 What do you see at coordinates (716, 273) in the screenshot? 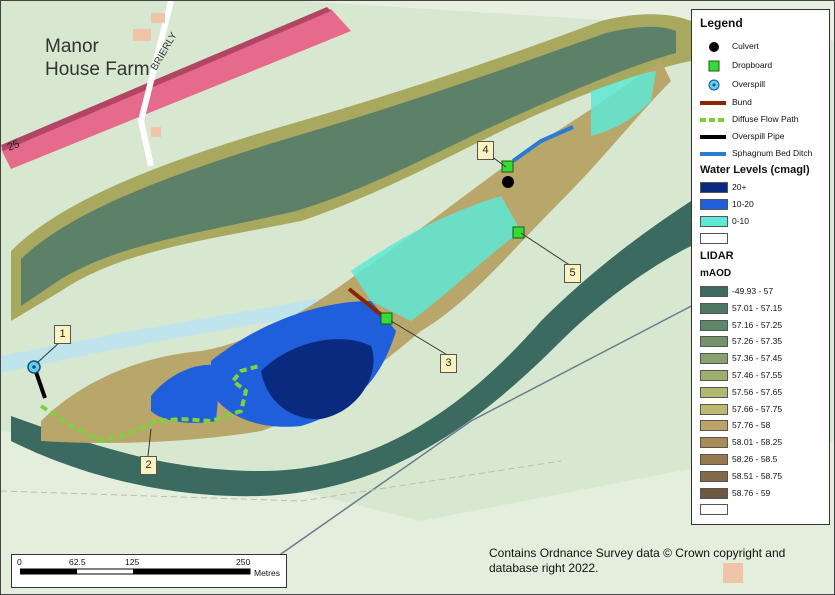
I see `lidar-unit: mAOD` at bounding box center [716, 273].